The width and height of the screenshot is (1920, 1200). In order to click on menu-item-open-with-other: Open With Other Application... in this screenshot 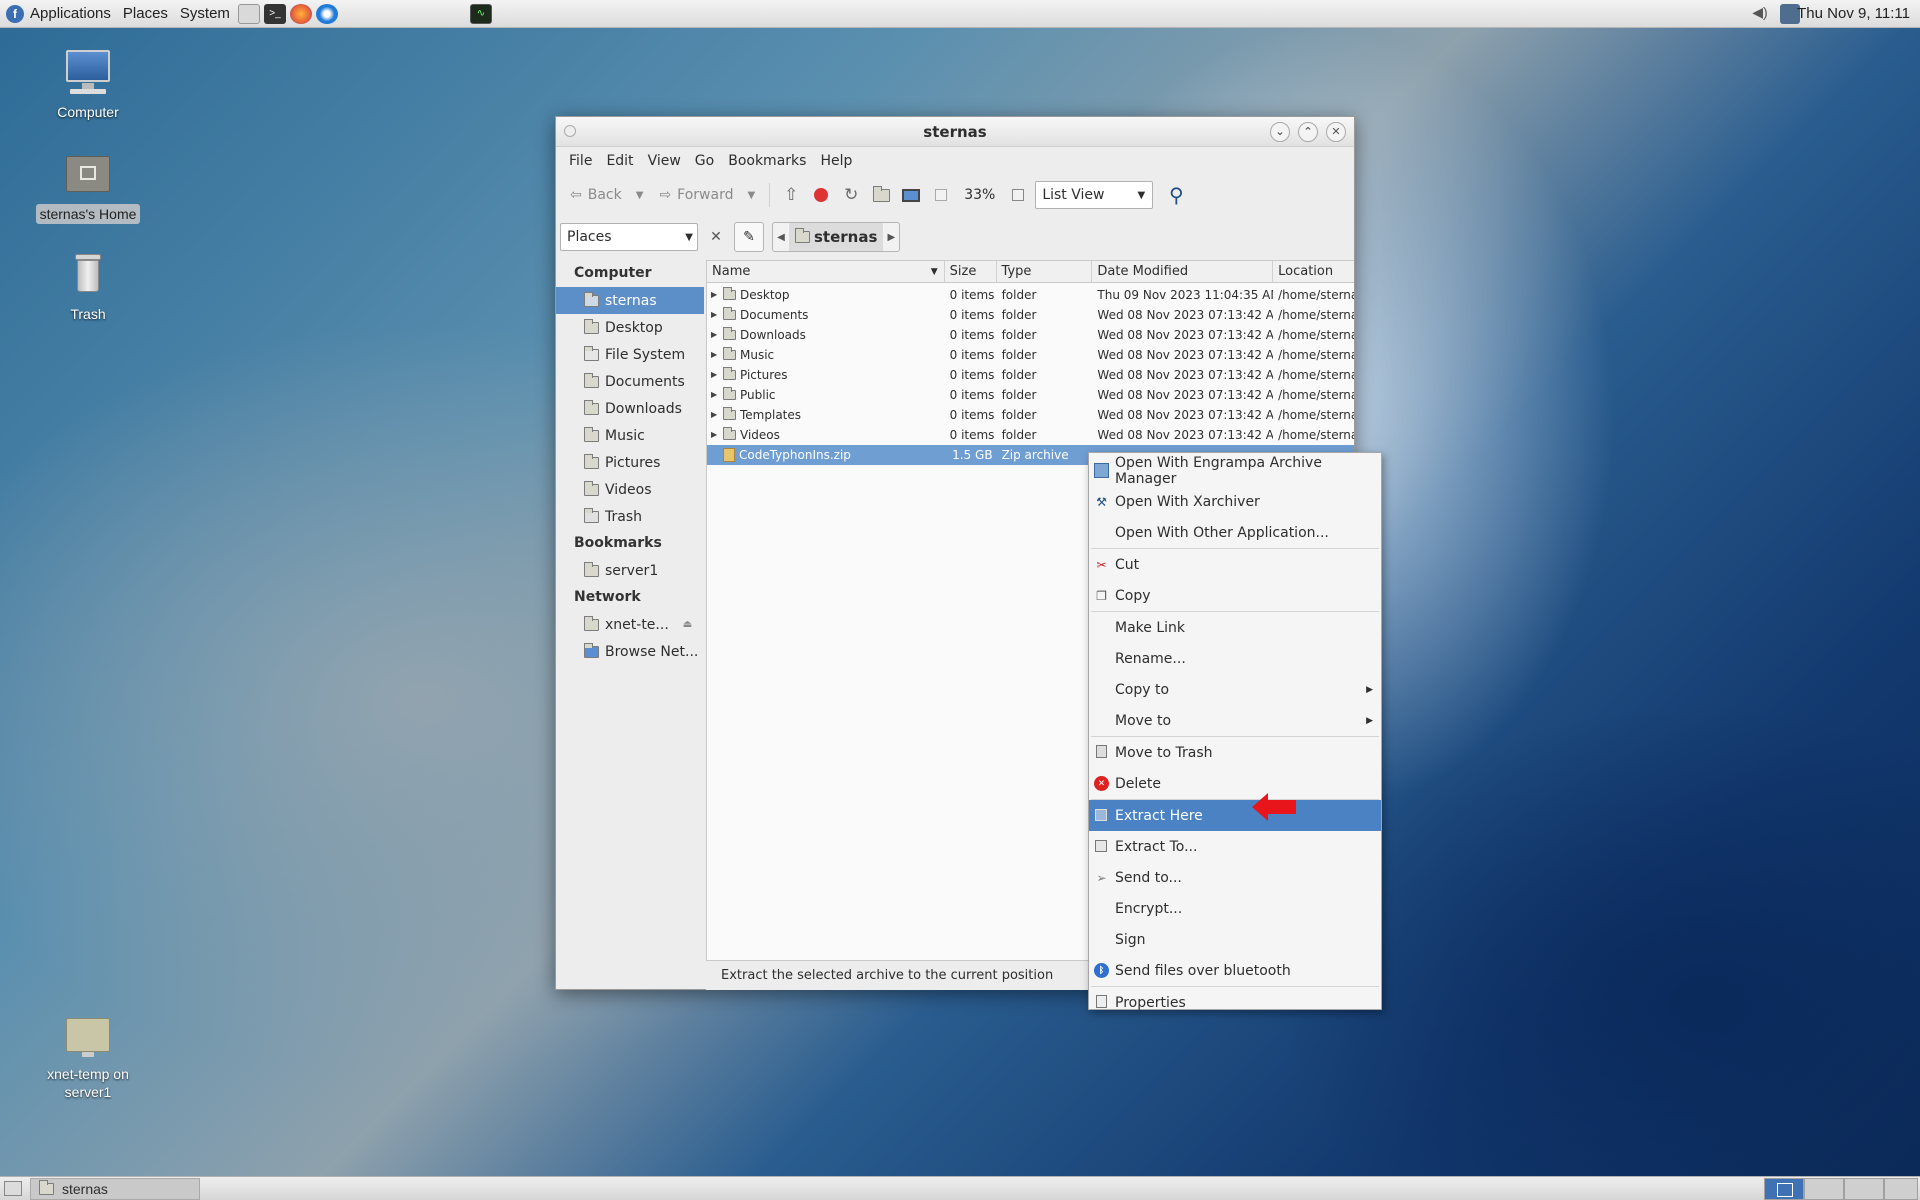, I will do `click(1235, 532)`.